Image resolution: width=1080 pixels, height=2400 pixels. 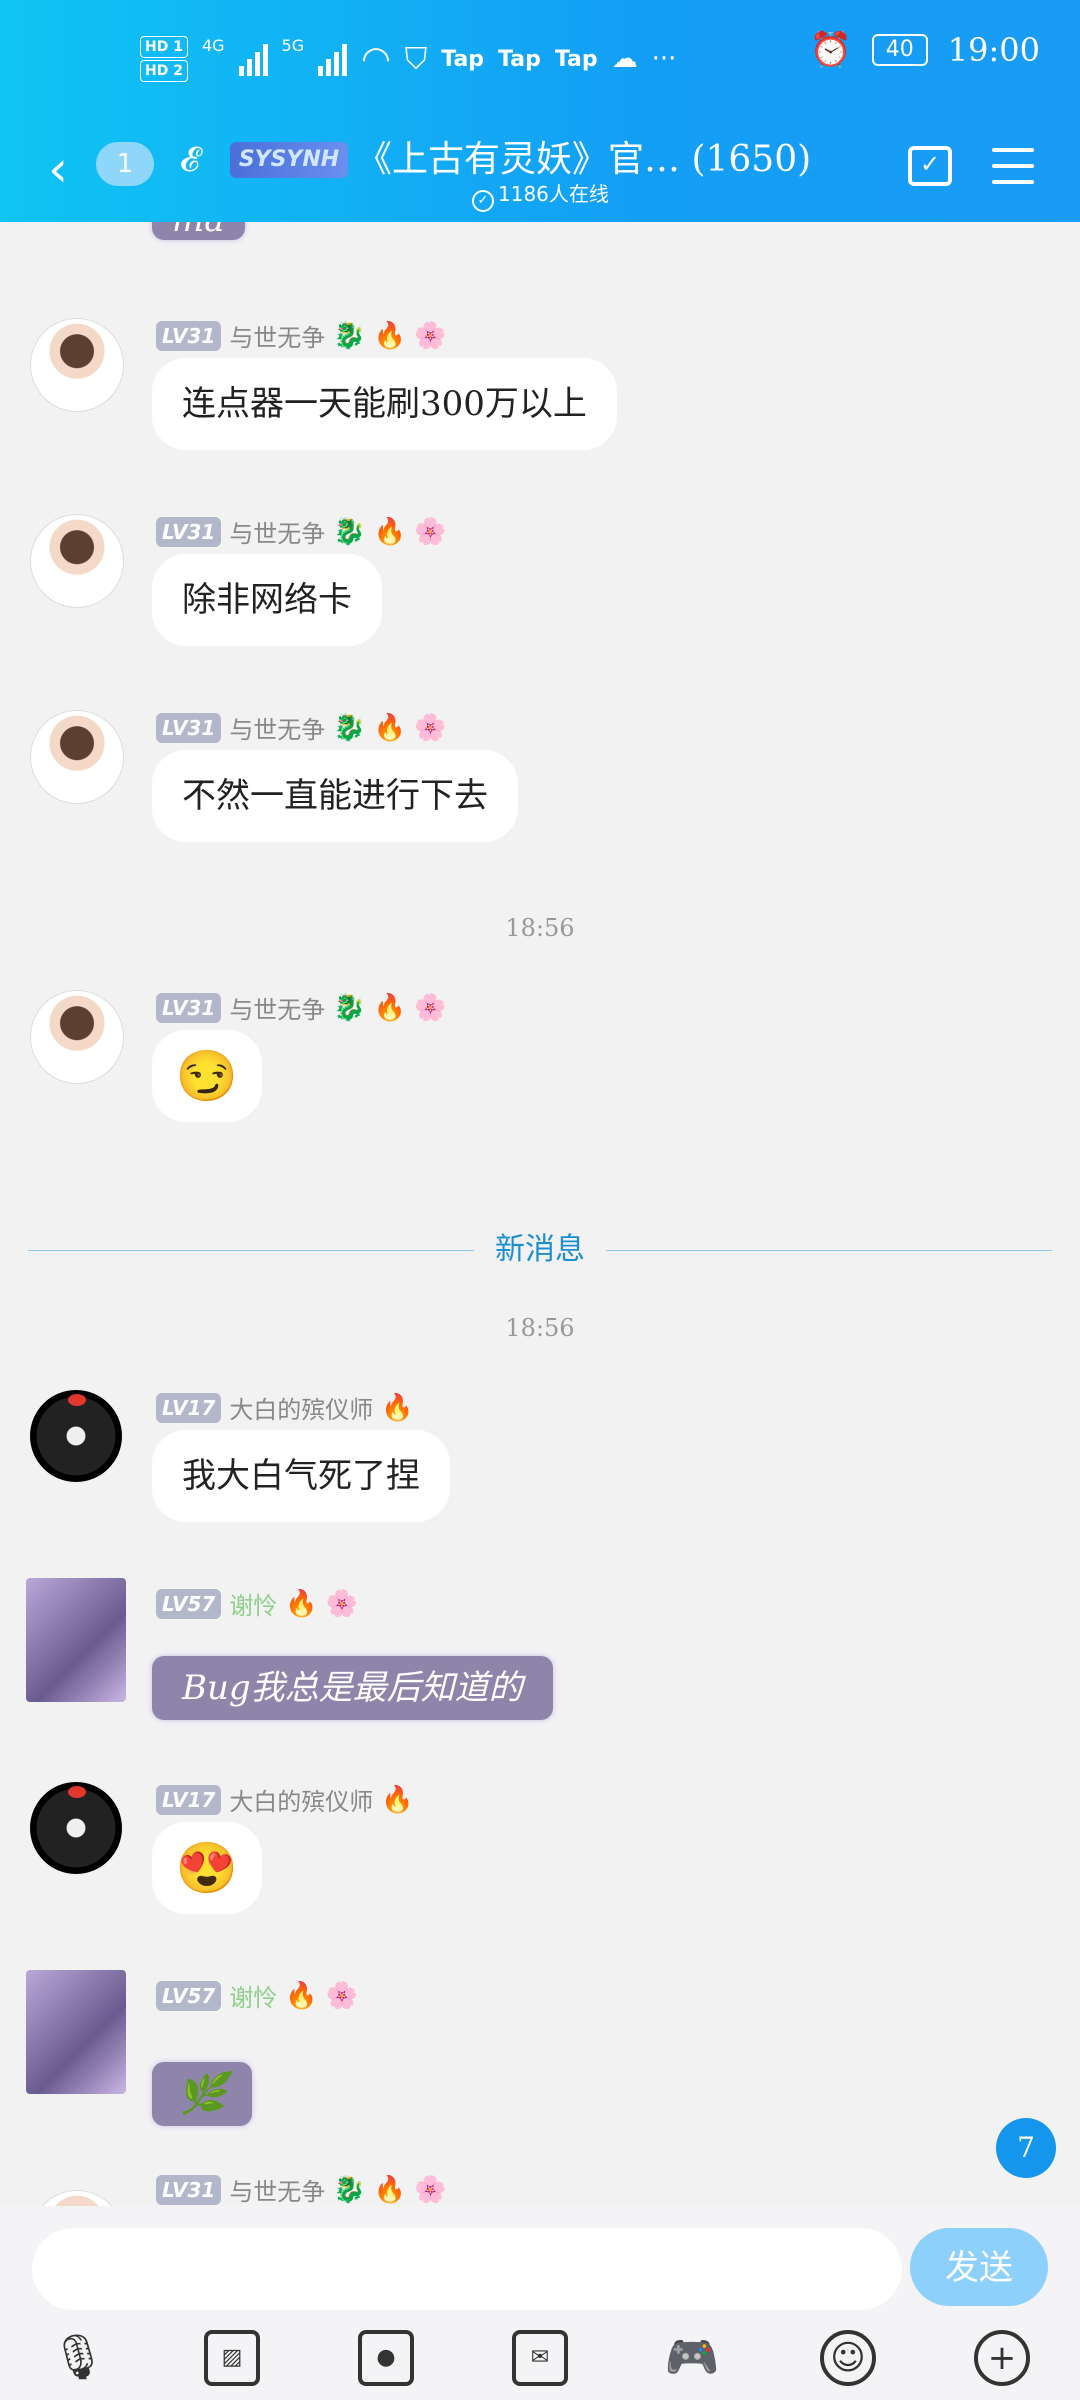 What do you see at coordinates (198, 231) in the screenshot?
I see `partial-message: ma` at bounding box center [198, 231].